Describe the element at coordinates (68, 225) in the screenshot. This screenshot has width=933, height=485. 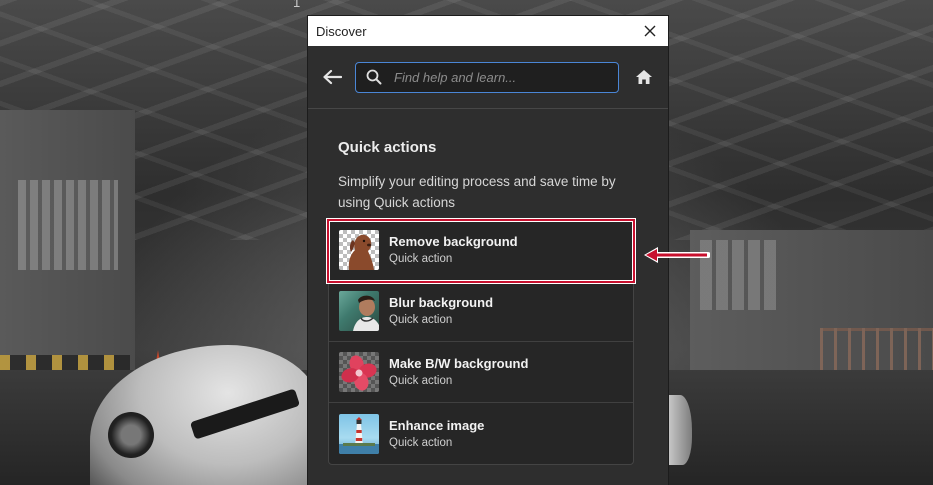
I see `building-windows` at that location.